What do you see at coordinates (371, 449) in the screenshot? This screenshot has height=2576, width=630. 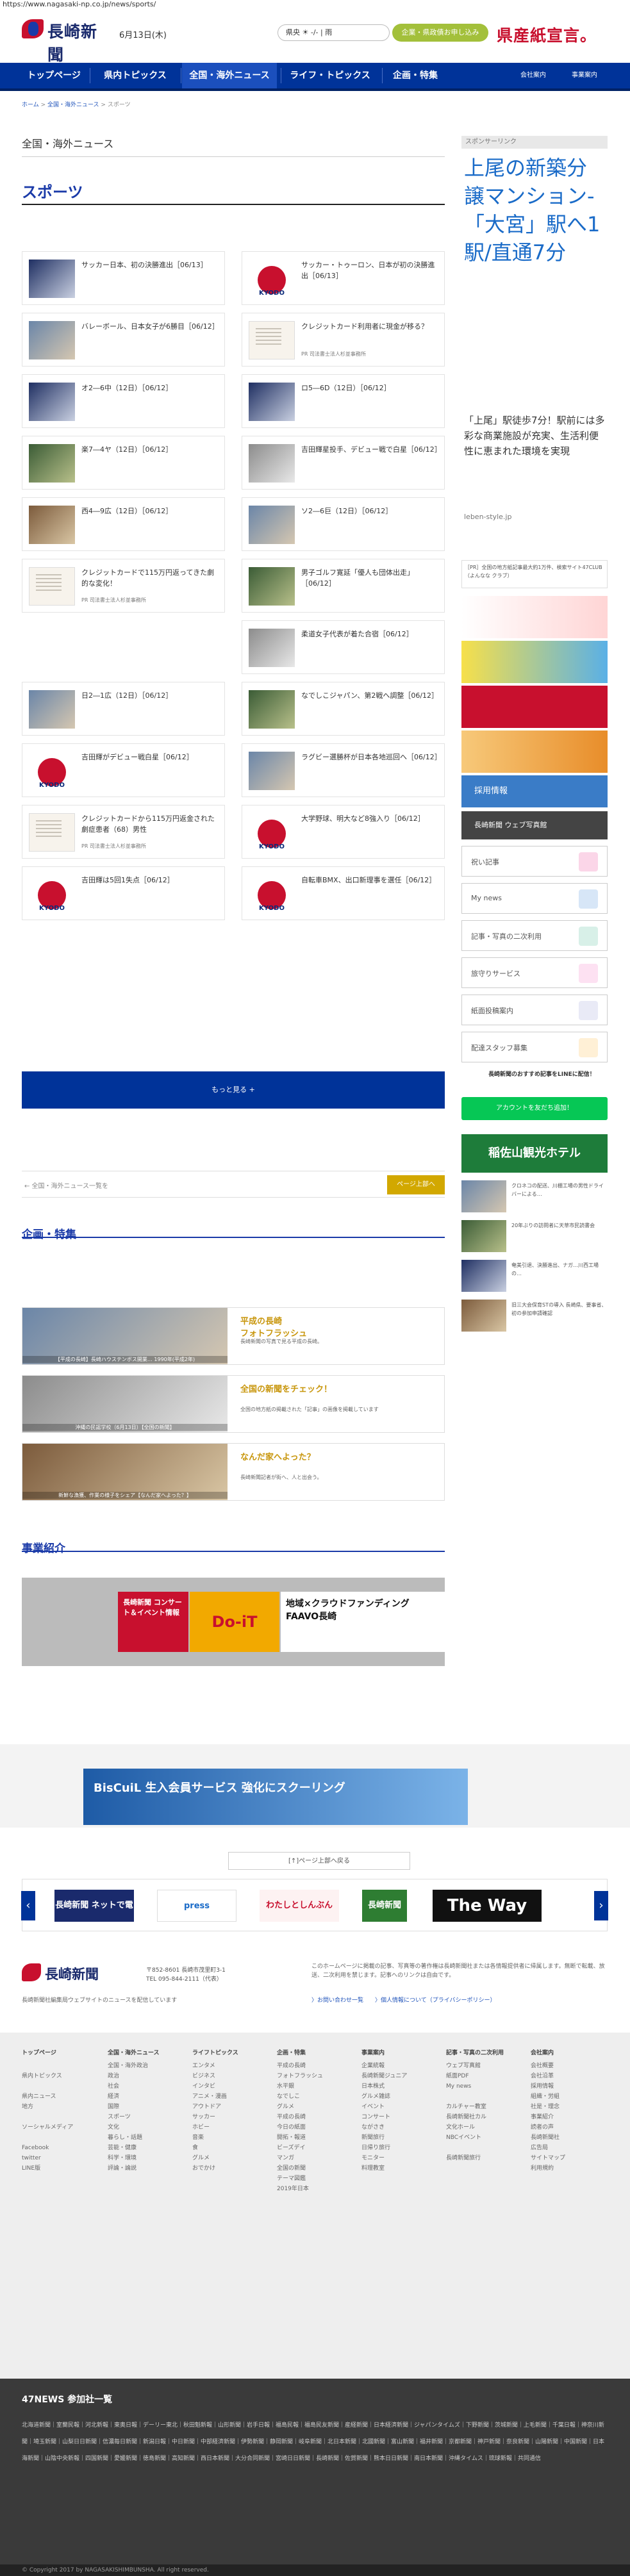 I see `news-card-title: 吉田輝星投手、デビュー戦で白星［06/12］` at bounding box center [371, 449].